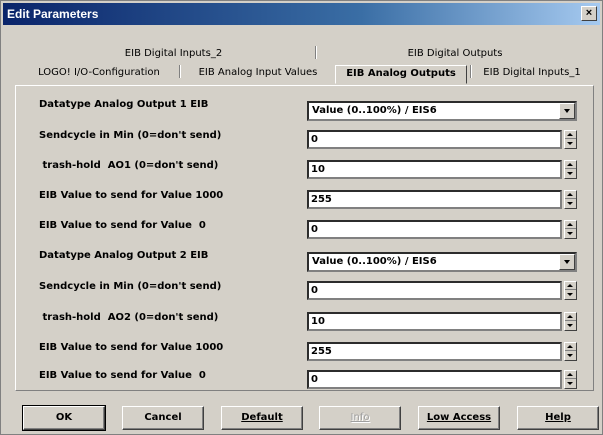 The height and width of the screenshot is (435, 603). What do you see at coordinates (122, 225) in the screenshot?
I see `row-label-value0-ao1: EIB Value to send for Value 0` at bounding box center [122, 225].